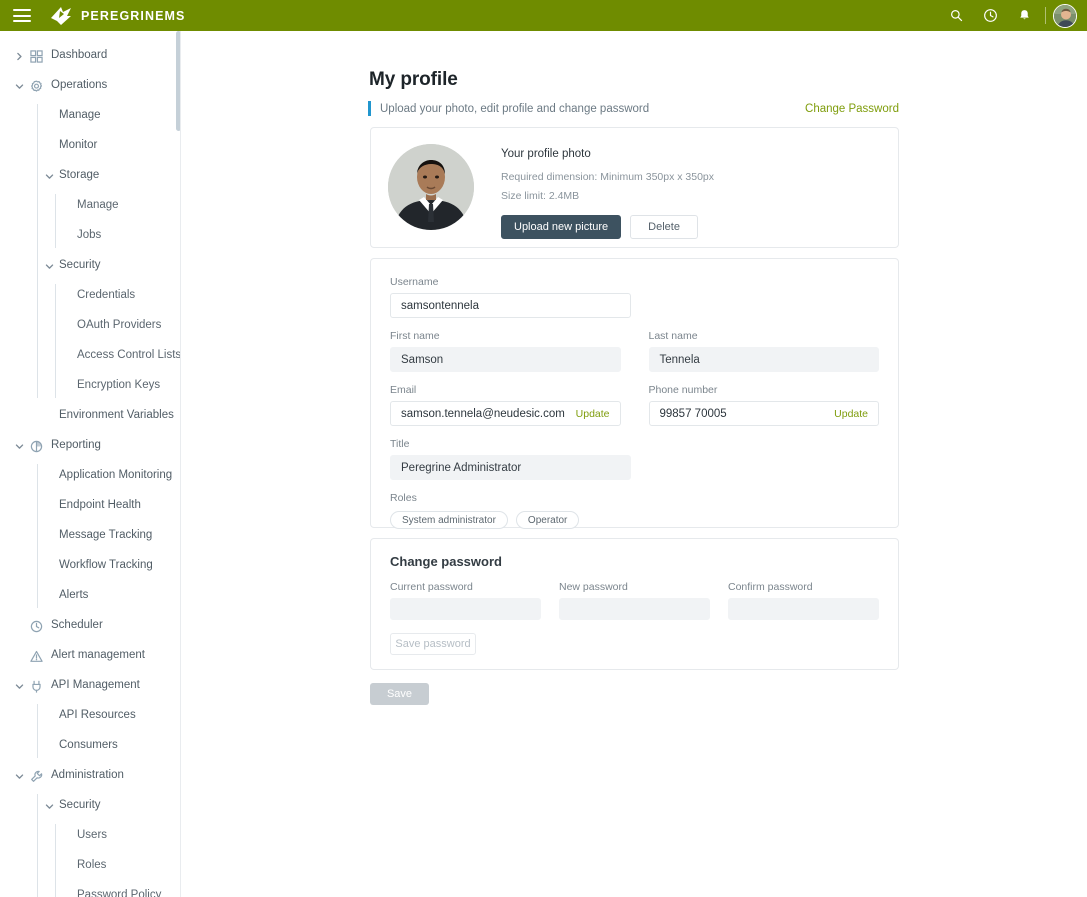 Image resolution: width=1087 pixels, height=897 pixels. Describe the element at coordinates (36, 446) in the screenshot. I see `pie-chart-icon` at that location.